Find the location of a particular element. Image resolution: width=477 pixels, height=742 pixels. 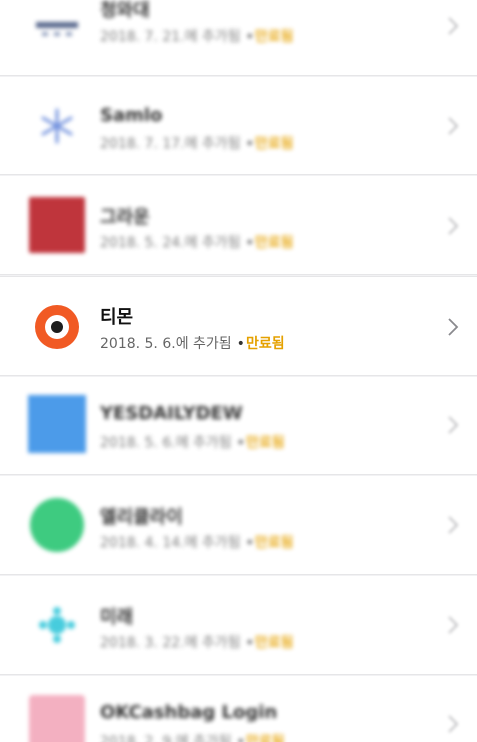

app-title: 미래 is located at coordinates (117, 617).